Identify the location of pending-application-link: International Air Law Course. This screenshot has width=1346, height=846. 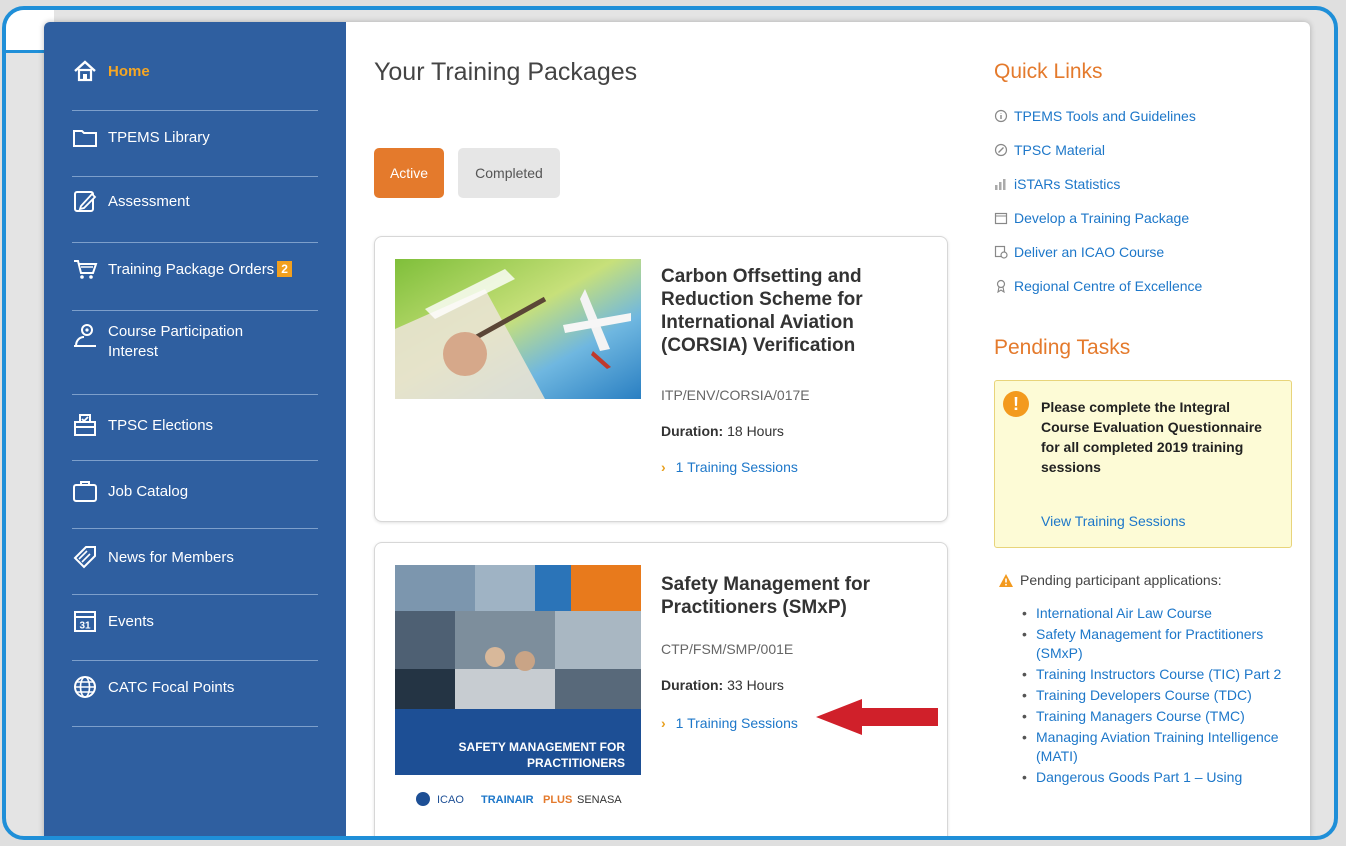
(1157, 613).